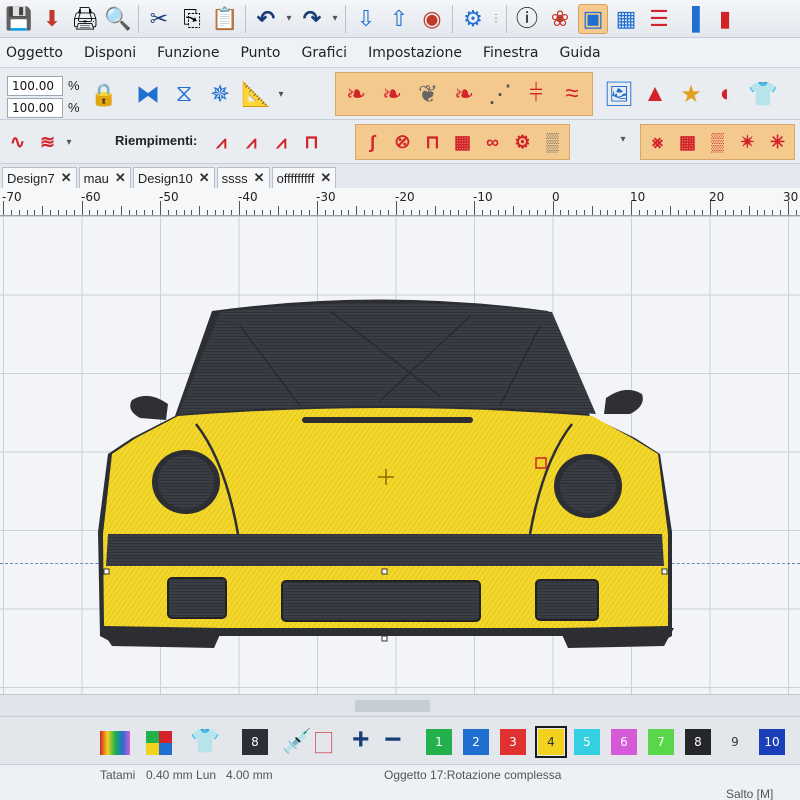 Image resolution: width=800 pixels, height=800 pixels. I want to click on undo-icon: ↶, so click(266, 19).